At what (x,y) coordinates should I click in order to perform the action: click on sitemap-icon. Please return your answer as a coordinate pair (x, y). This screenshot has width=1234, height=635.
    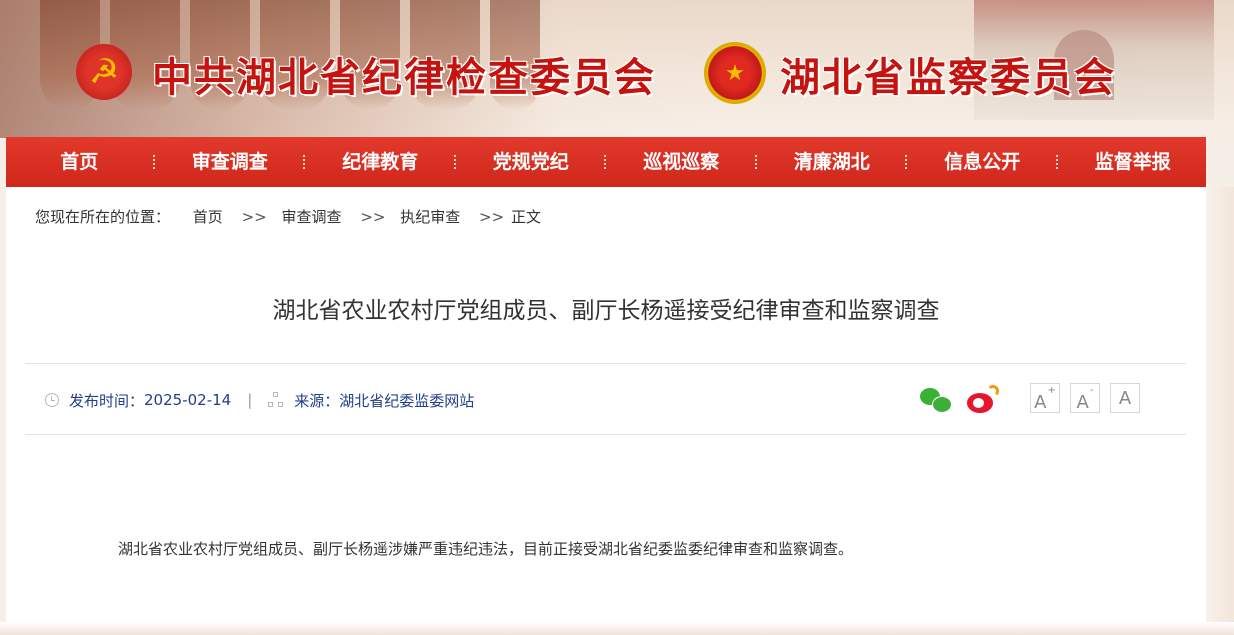
    Looking at the image, I should click on (276, 400).